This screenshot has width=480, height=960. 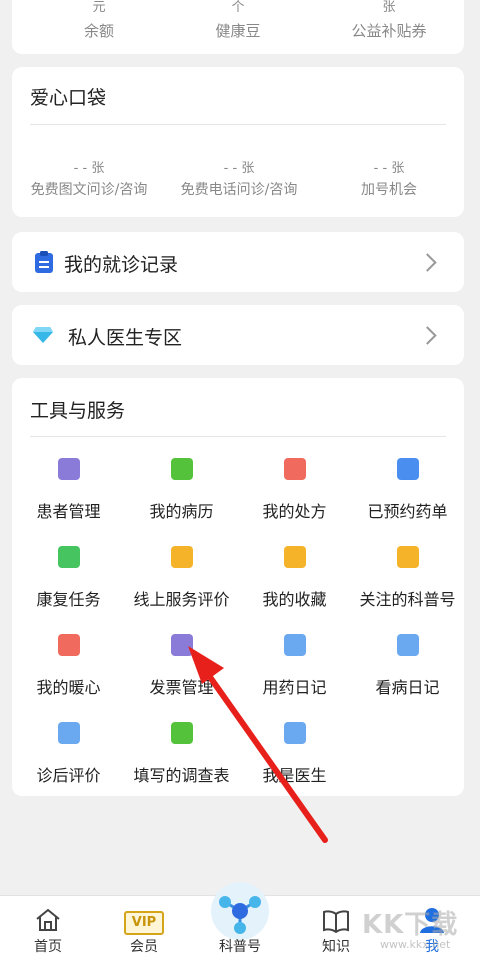 What do you see at coordinates (125, 338) in the screenshot?
I see `private-doctor-title: 私人医生专区` at bounding box center [125, 338].